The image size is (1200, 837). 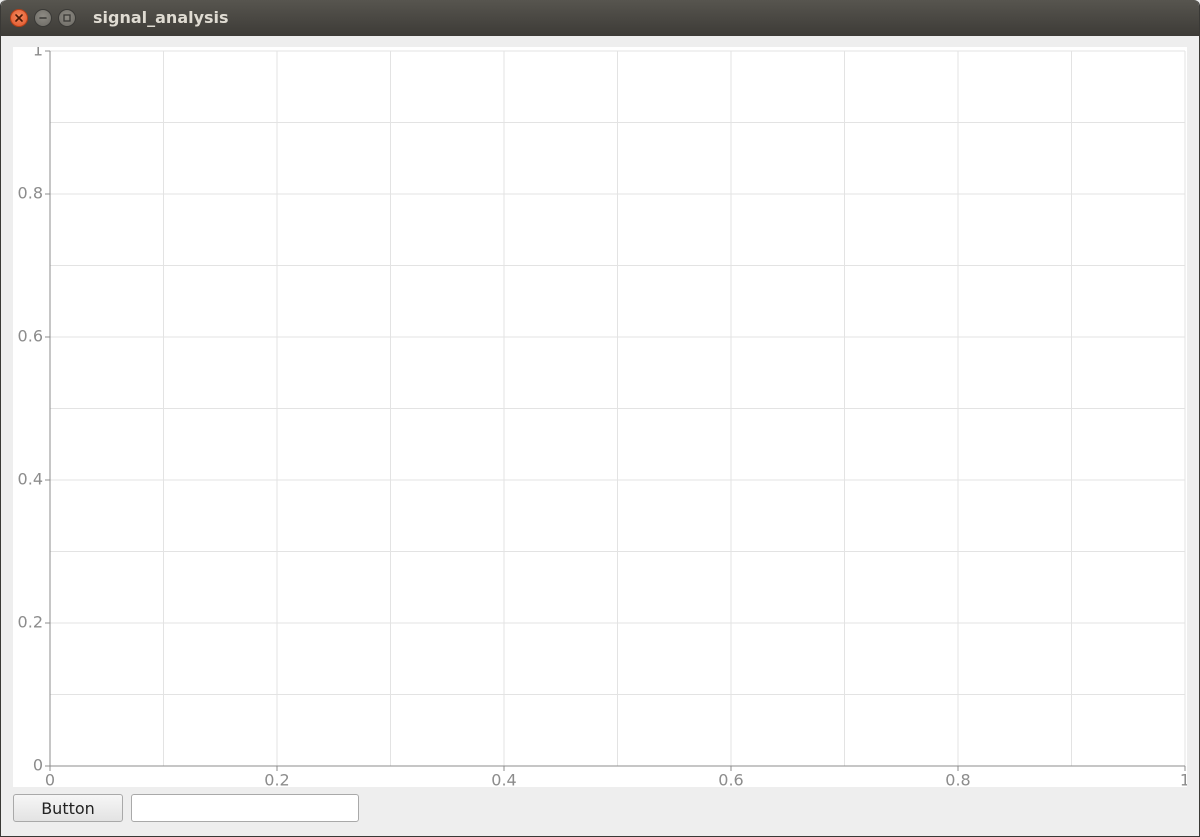 What do you see at coordinates (503, 779) in the screenshot?
I see `x-tick-label: 0.4` at bounding box center [503, 779].